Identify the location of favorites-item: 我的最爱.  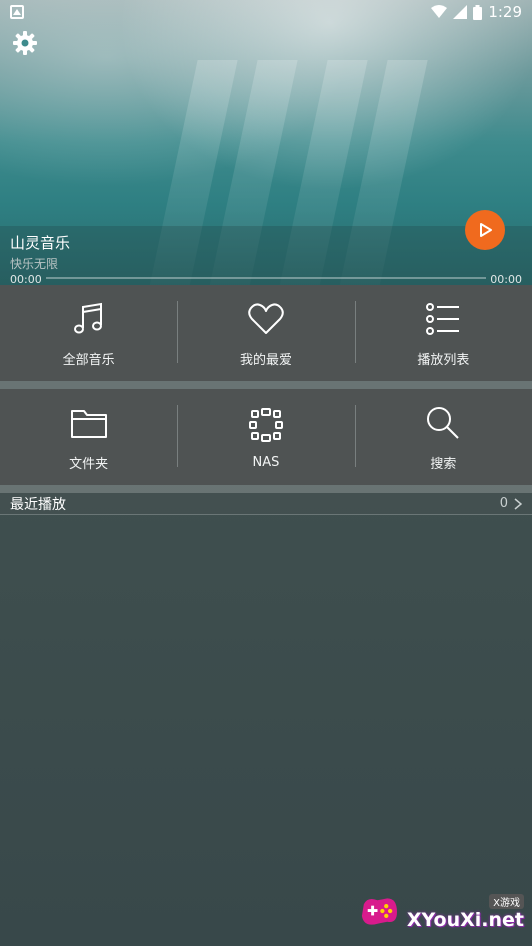
(265, 333).